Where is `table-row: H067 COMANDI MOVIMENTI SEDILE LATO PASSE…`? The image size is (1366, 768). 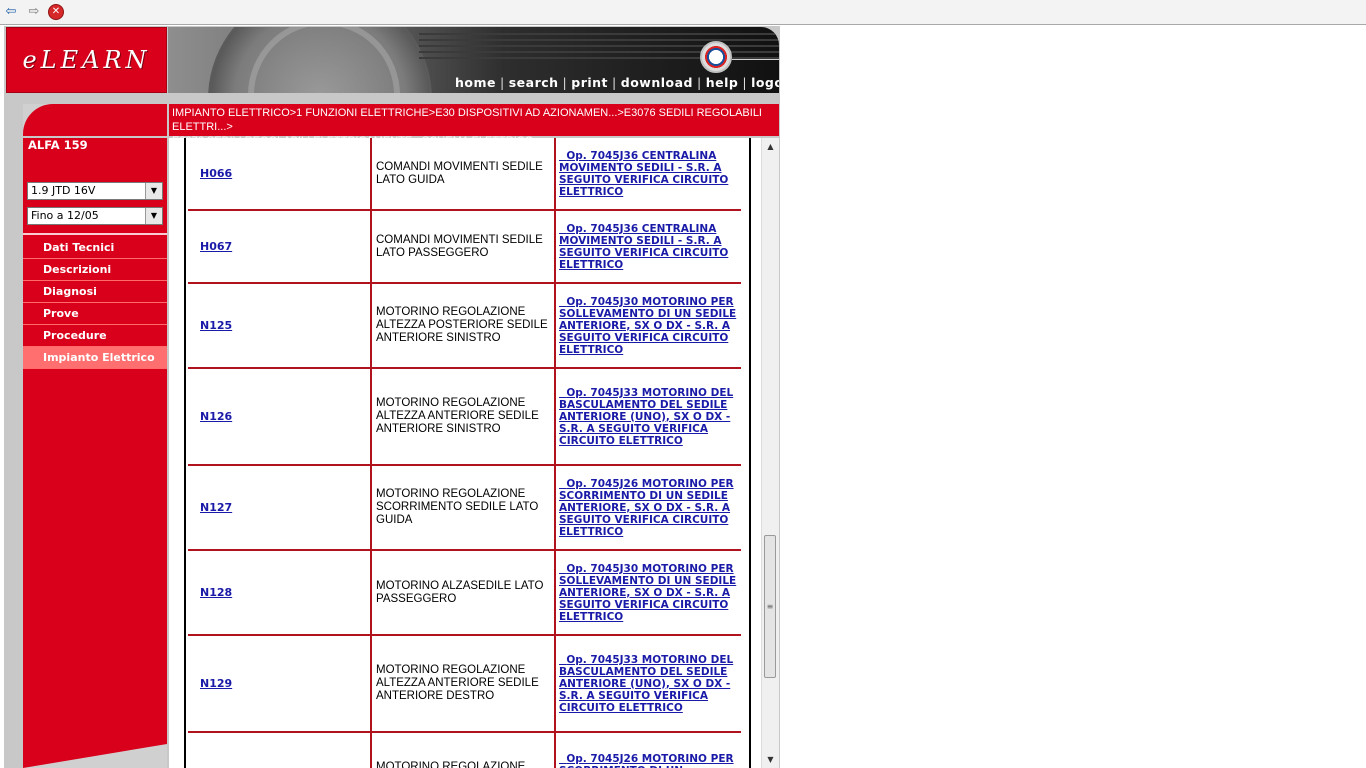
table-row: H067 COMANDI MOVIMENTI SEDILE LATO PASSE… is located at coordinates (464, 247).